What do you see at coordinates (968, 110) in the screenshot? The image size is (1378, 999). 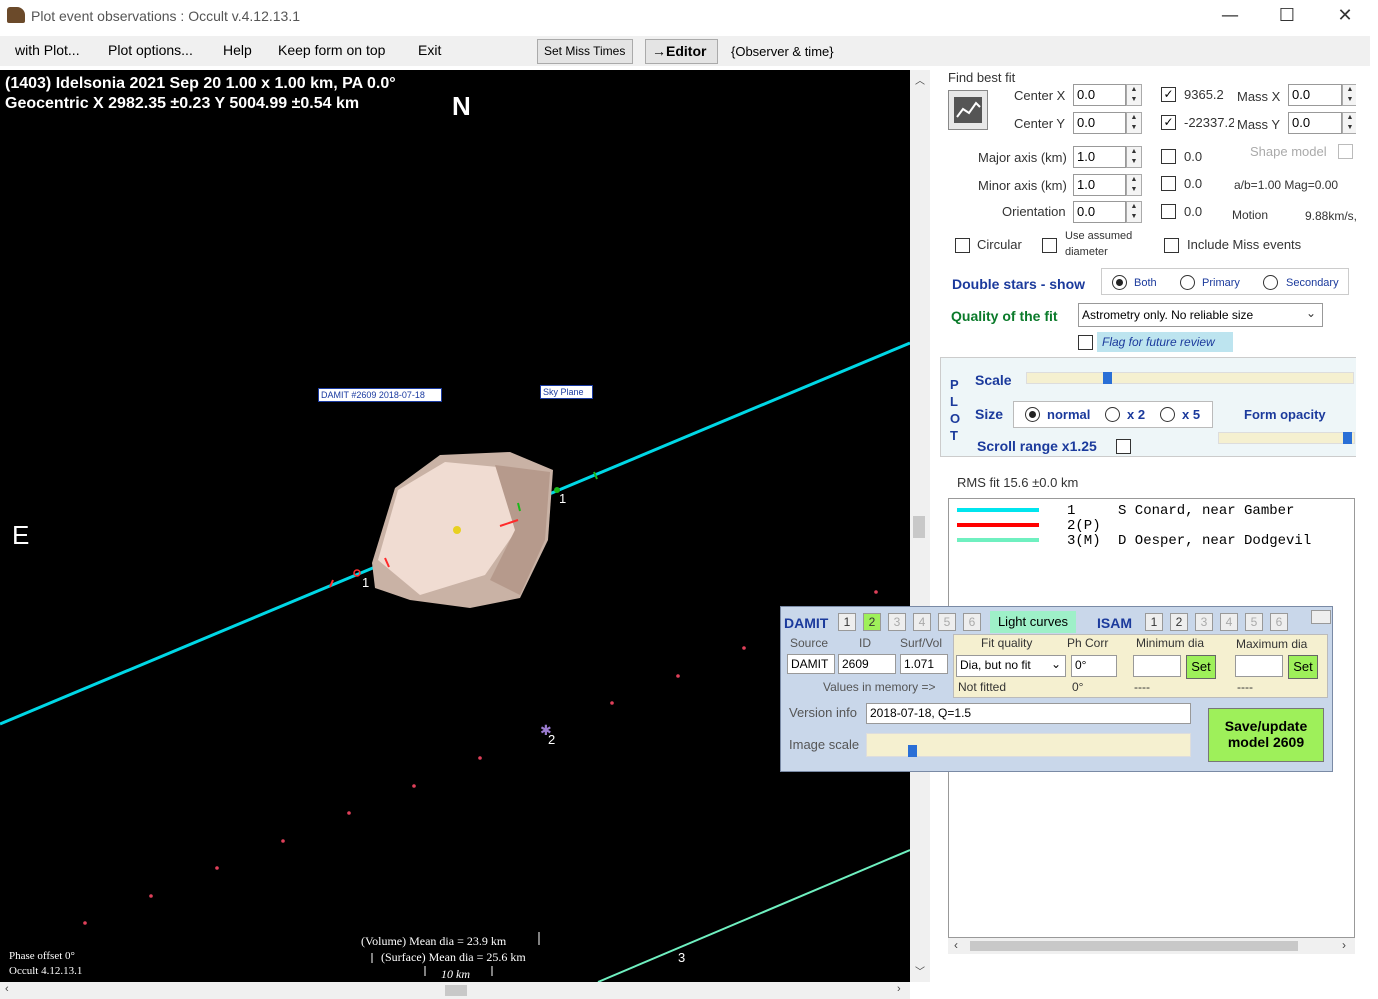 I see `find-best-fit-button` at bounding box center [968, 110].